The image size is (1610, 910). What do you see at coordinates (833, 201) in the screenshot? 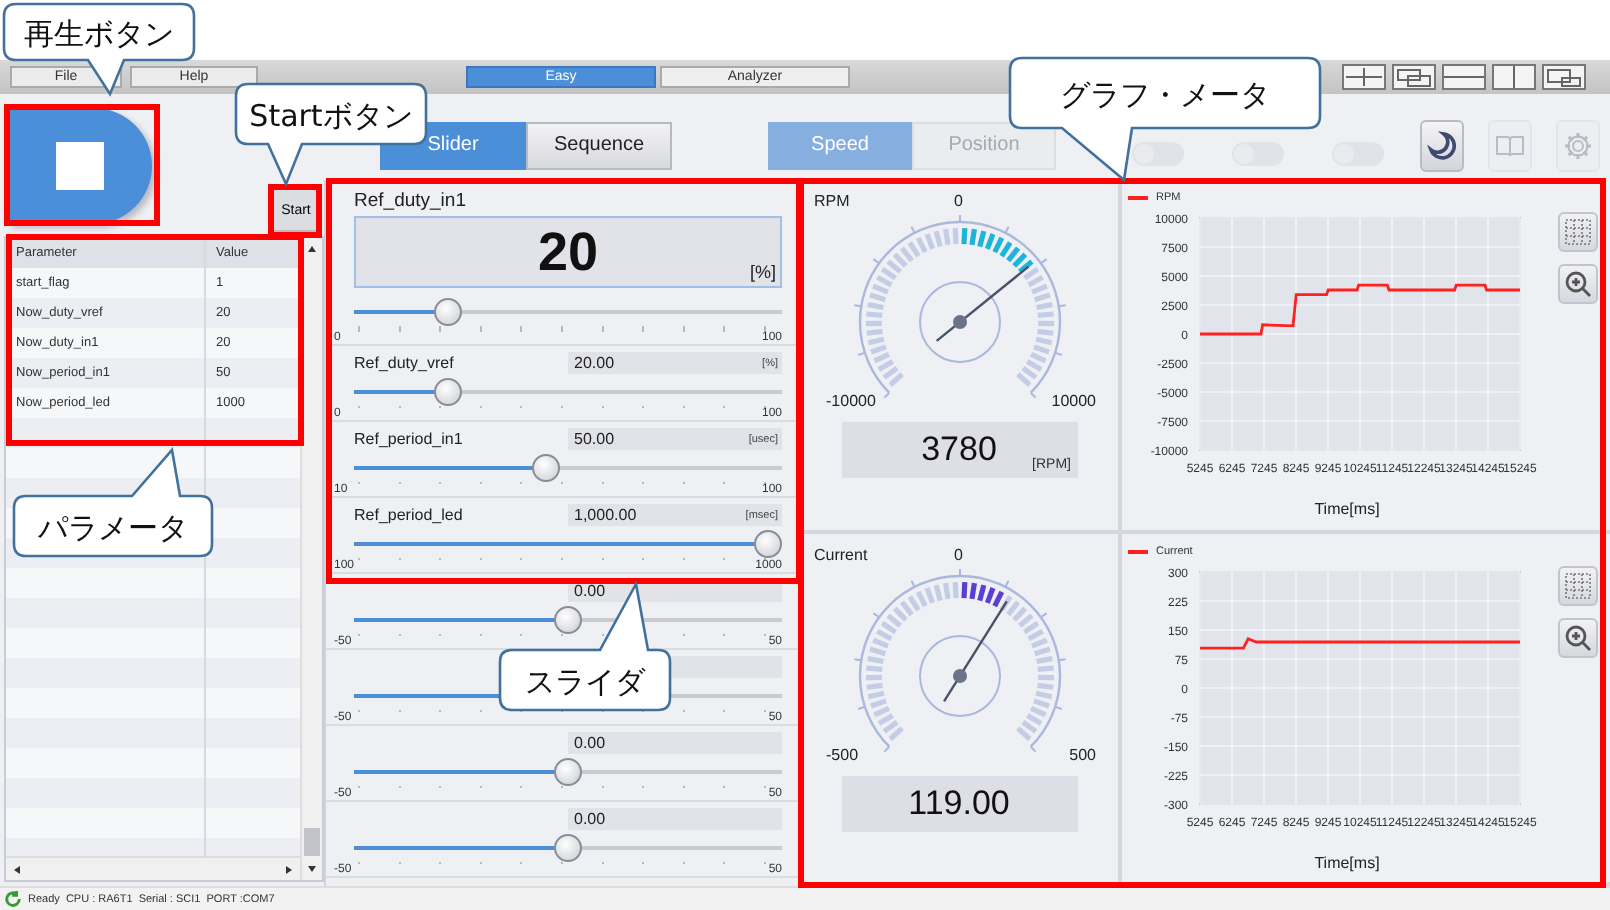
I see `meter-label: RPM` at bounding box center [833, 201].